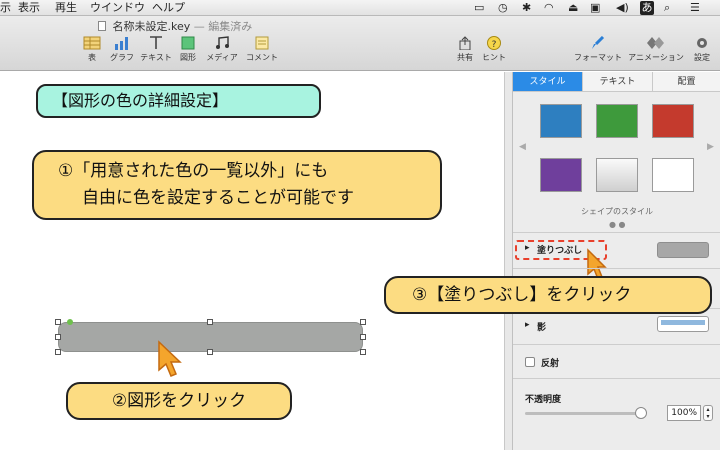 This screenshot has height=450, width=720. I want to click on opacity-stepper: ▴ ▾, so click(708, 413).